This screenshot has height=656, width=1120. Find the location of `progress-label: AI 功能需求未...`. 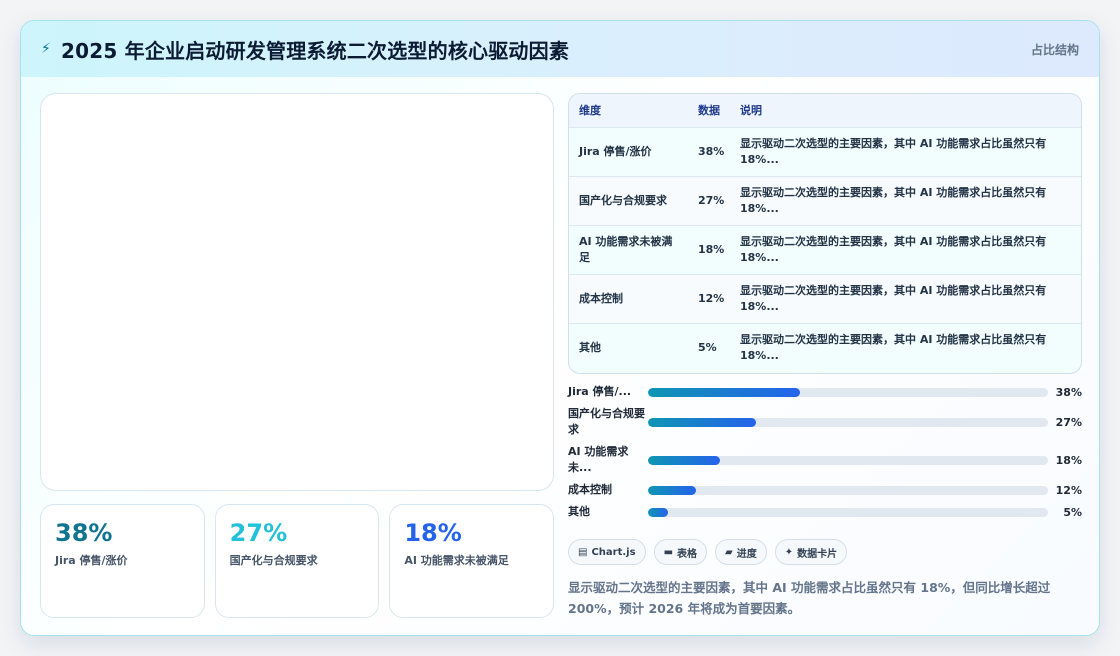

progress-label: AI 功能需求未... is located at coordinates (598, 459).